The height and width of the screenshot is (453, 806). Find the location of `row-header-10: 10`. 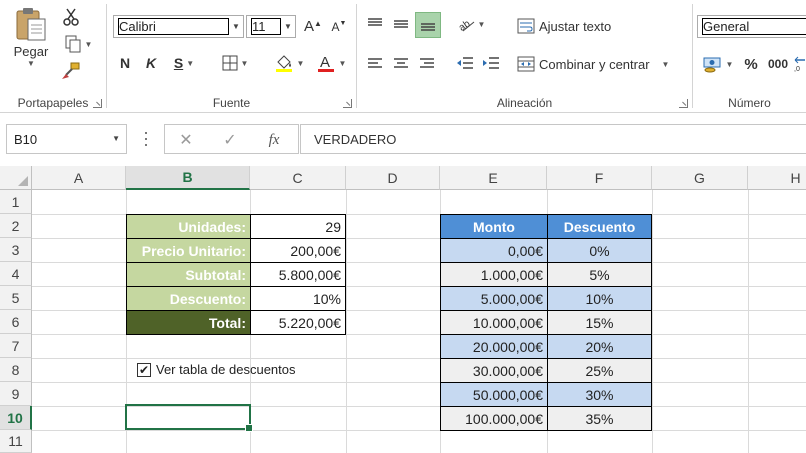

row-header-10: 10 is located at coordinates (16, 418).